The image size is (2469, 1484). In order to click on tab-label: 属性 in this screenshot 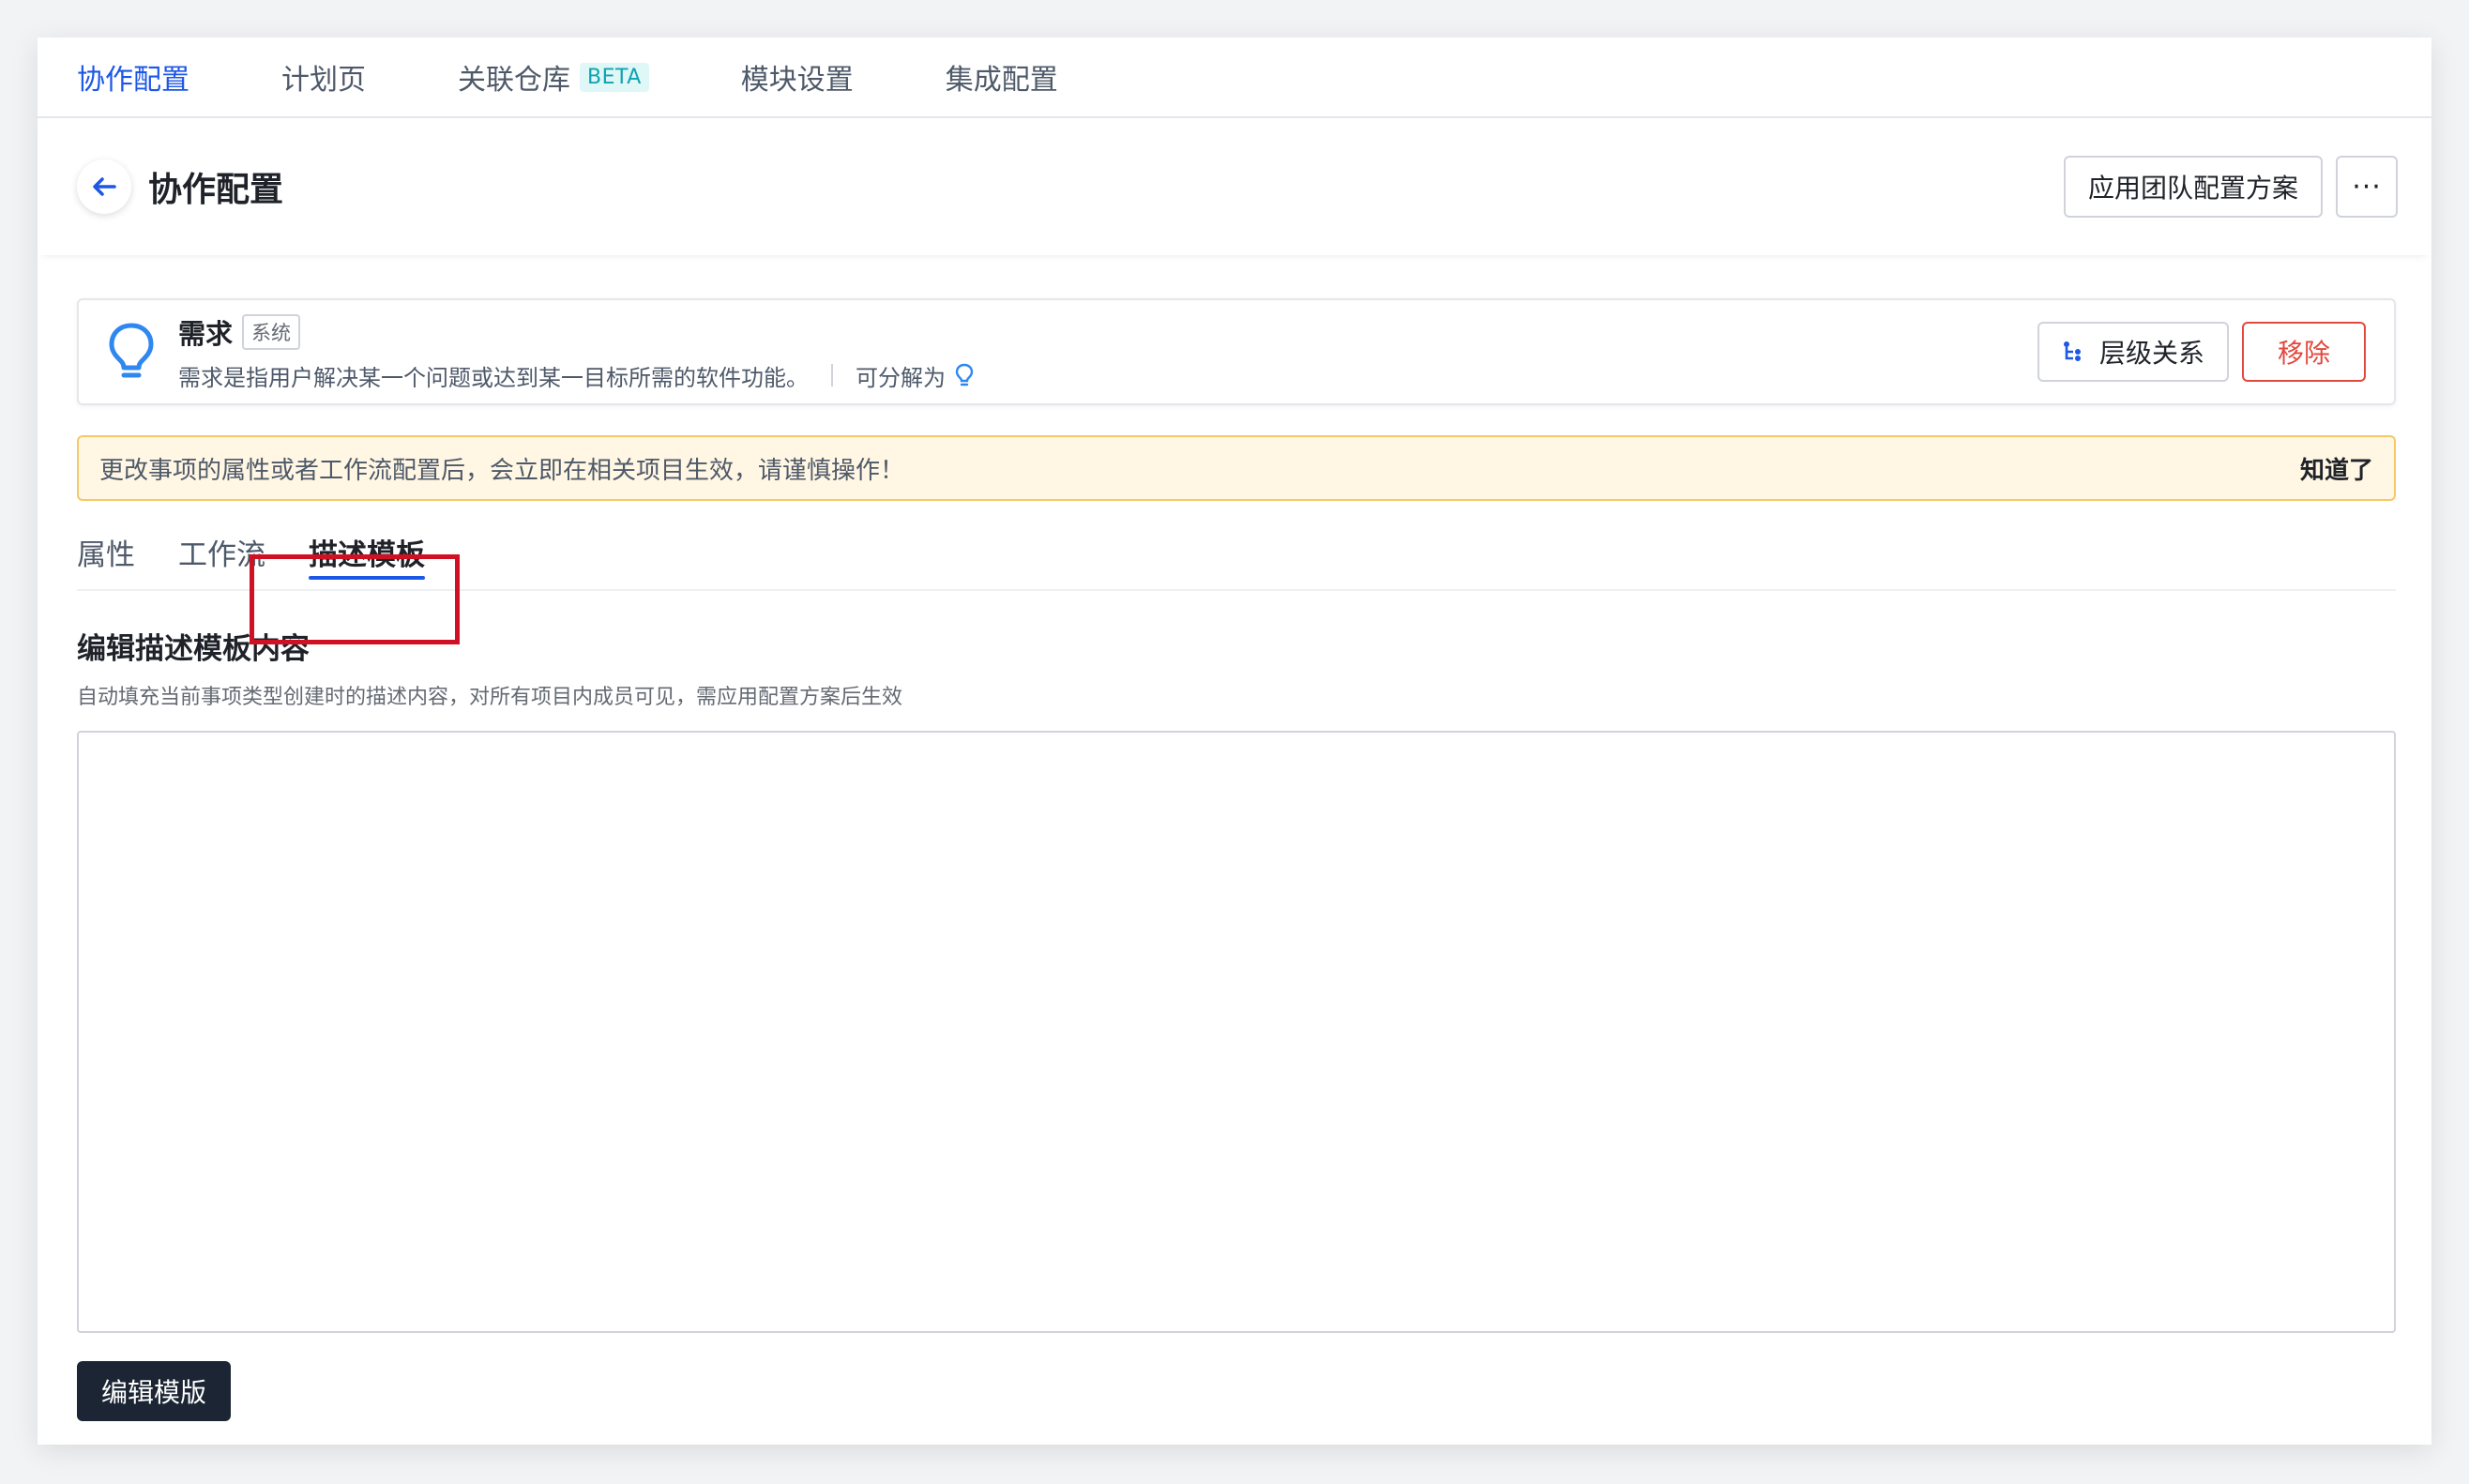, I will do `click(106, 555)`.